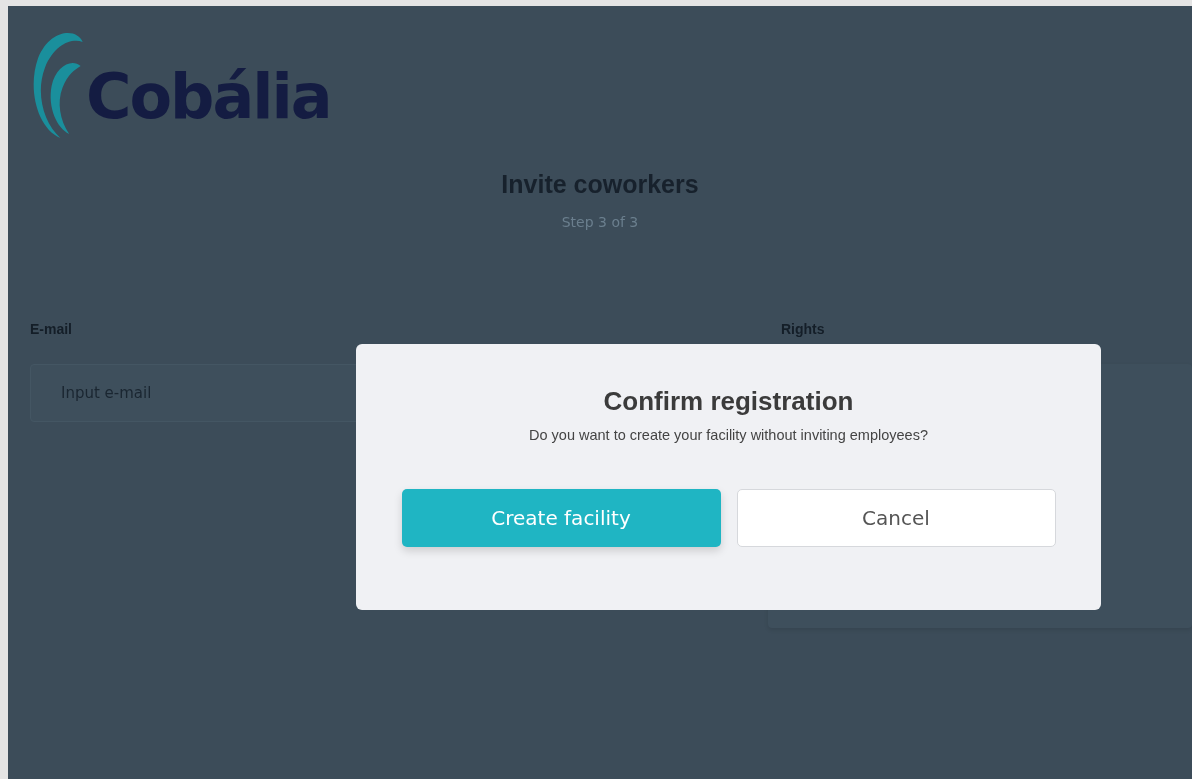 This screenshot has width=1192, height=779. What do you see at coordinates (728, 401) in the screenshot?
I see `dialog-title: Confirm registration` at bounding box center [728, 401].